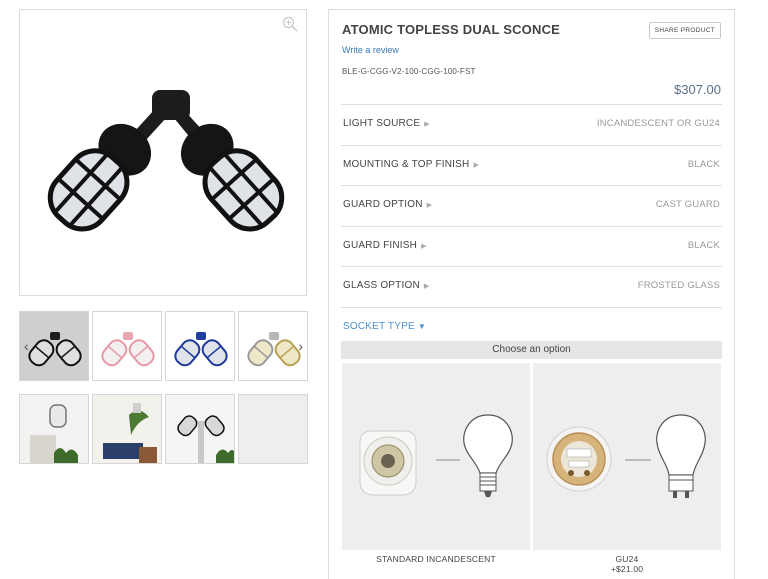  I want to click on chevron-right-icon: ›, so click(300, 346).